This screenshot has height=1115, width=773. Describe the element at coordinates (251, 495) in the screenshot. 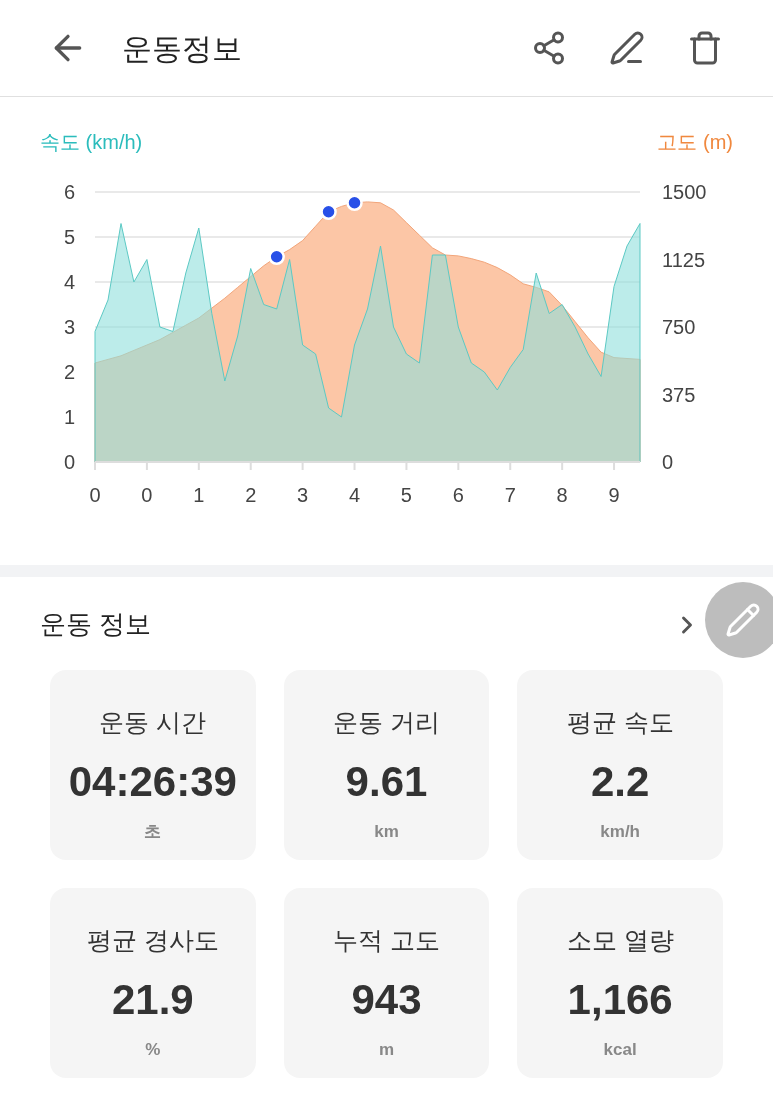

I see `x-tick-label: 2` at that location.